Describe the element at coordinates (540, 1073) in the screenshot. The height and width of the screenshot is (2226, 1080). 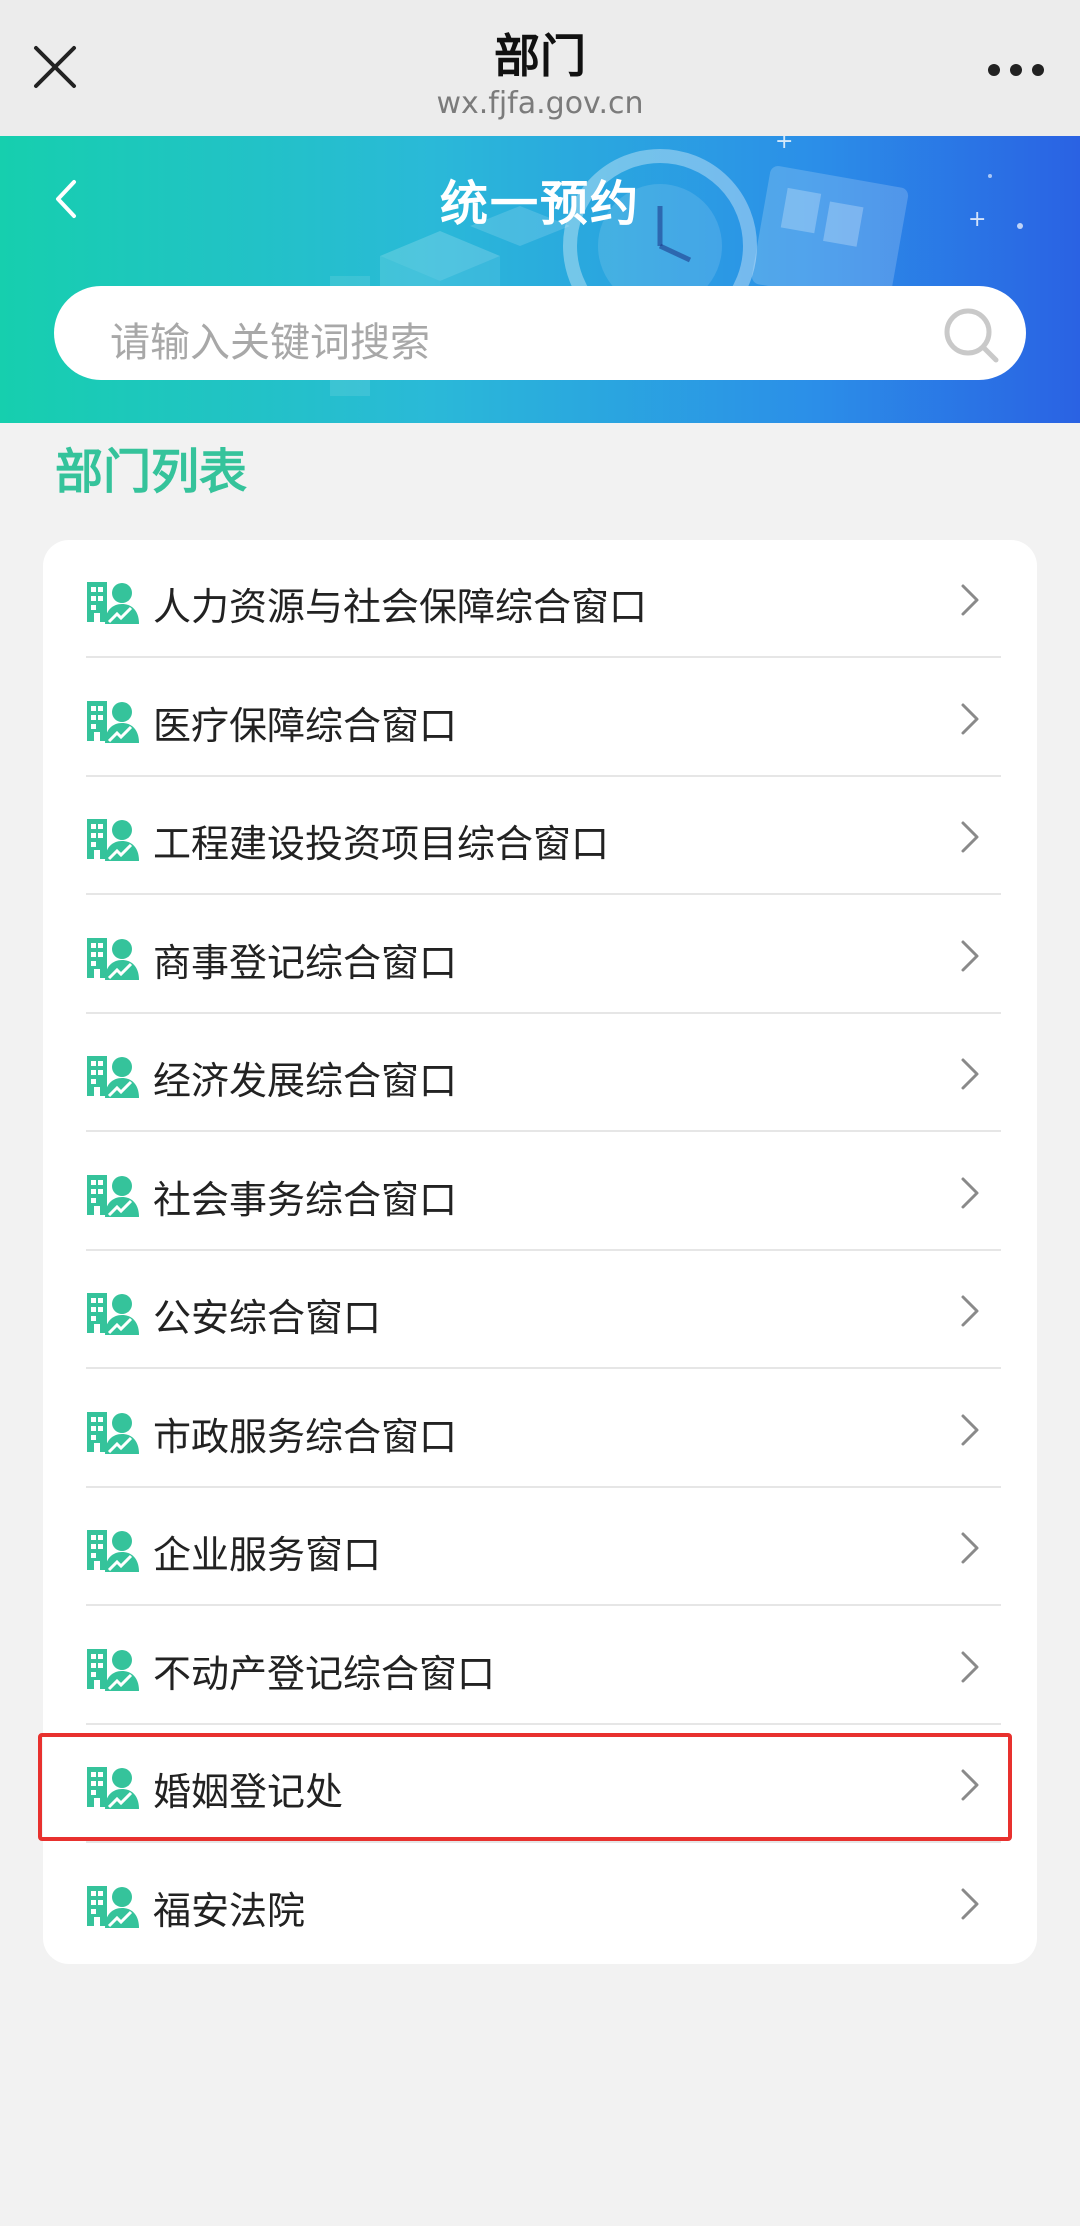
I see `list-item: 经济发展综合窗口` at that location.